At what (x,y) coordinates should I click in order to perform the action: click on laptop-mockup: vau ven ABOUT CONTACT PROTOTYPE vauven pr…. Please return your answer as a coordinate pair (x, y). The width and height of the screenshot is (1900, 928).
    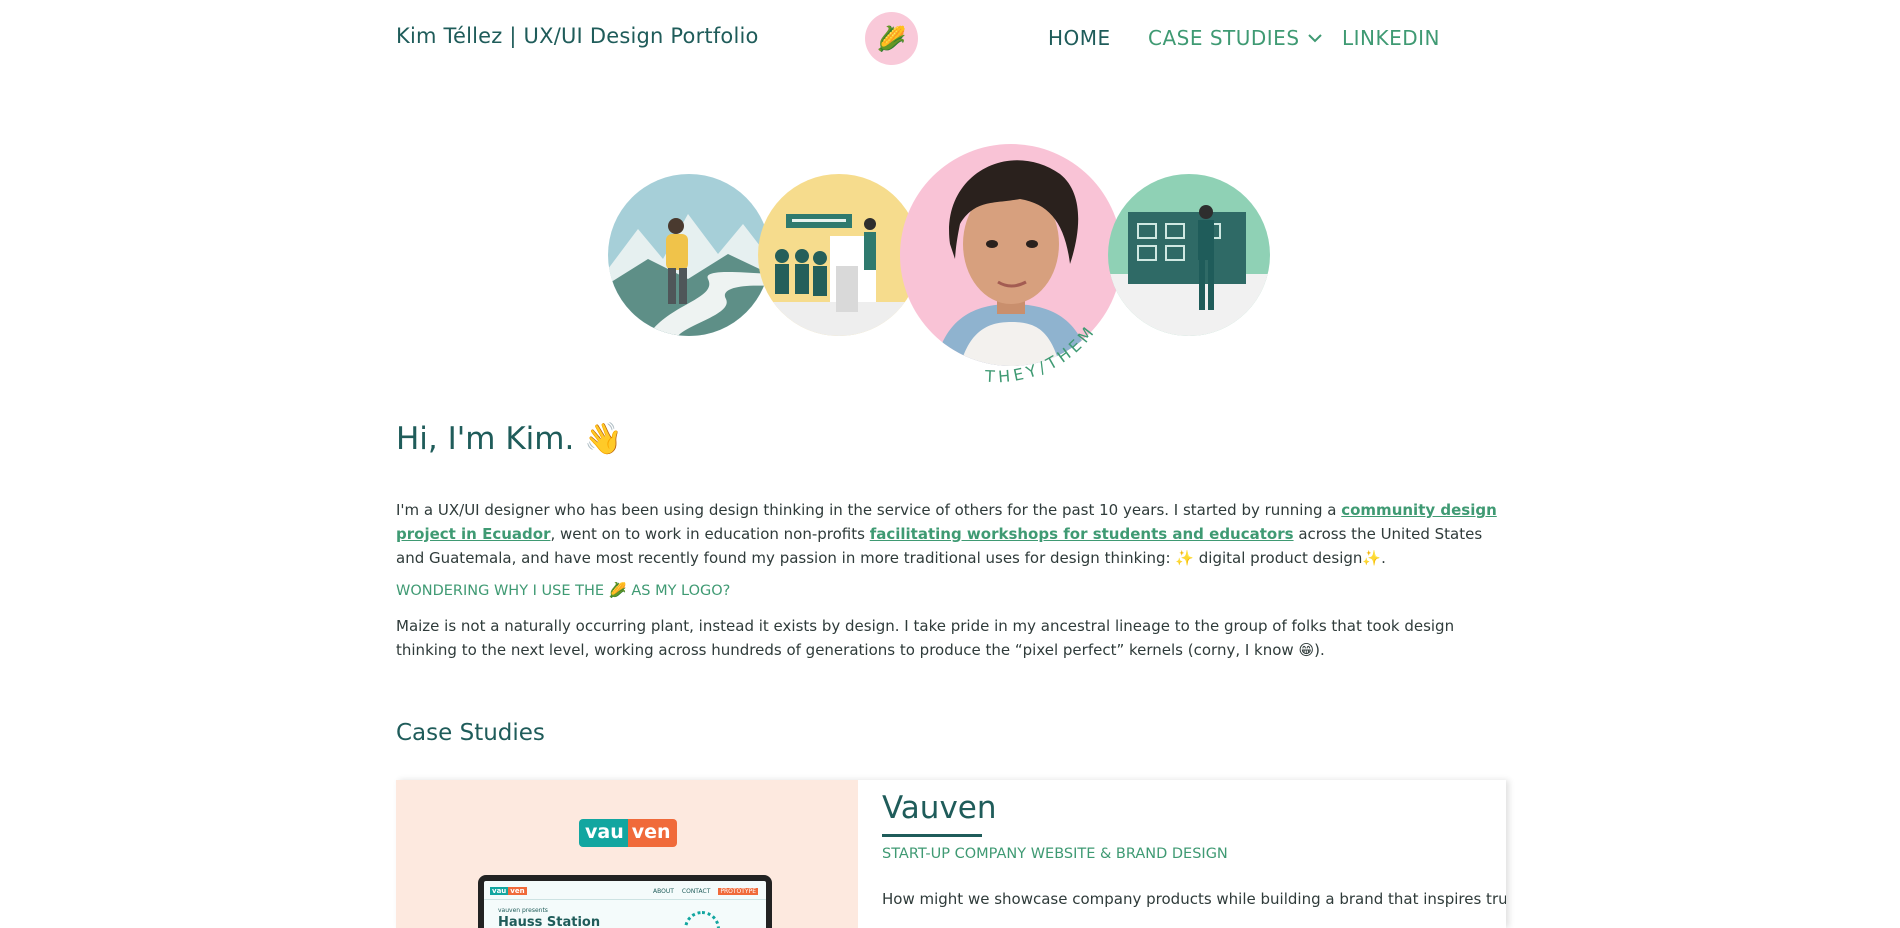
    Looking at the image, I should click on (625, 901).